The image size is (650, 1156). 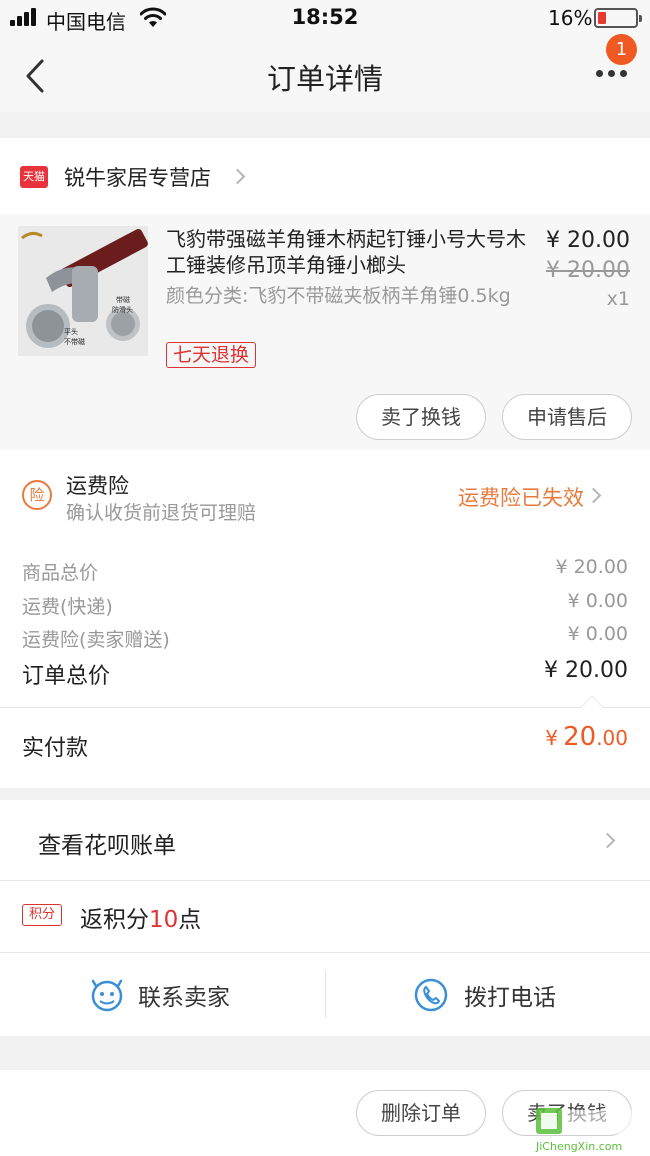 What do you see at coordinates (618, 18) in the screenshot?
I see `battery-icon` at bounding box center [618, 18].